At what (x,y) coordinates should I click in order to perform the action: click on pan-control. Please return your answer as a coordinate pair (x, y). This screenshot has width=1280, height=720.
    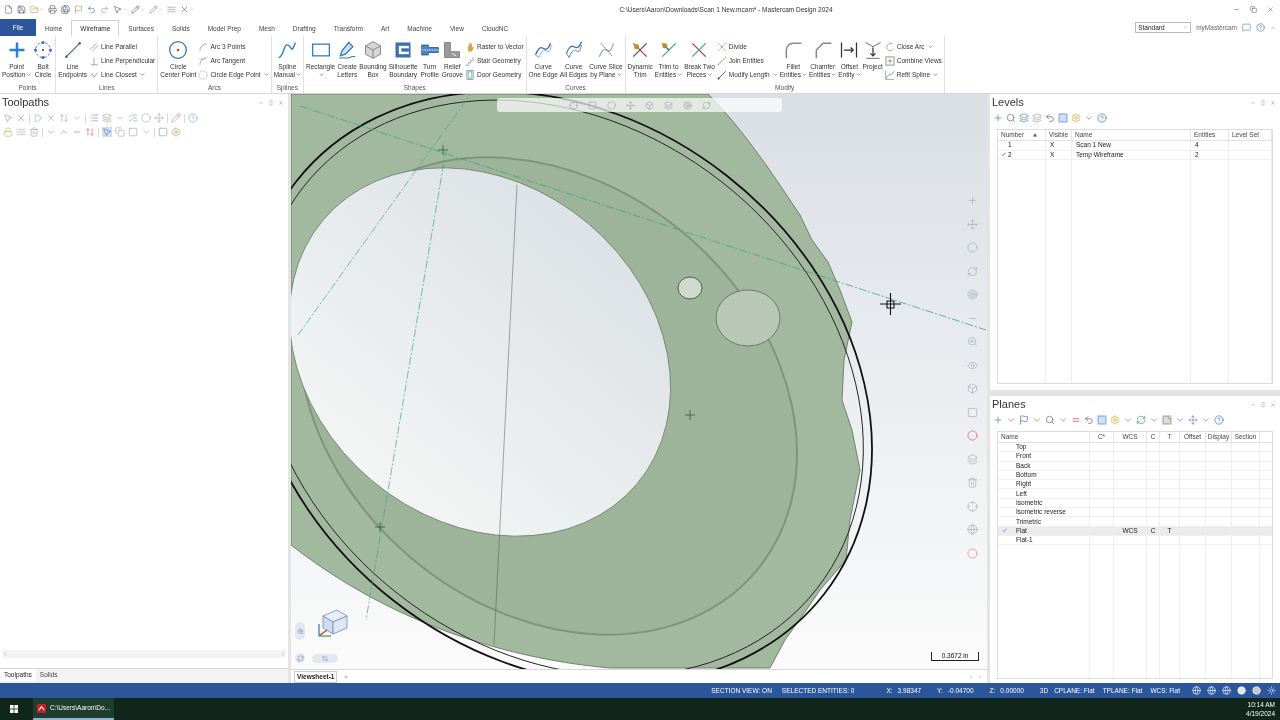
    Looking at the image, I should click on (325, 658).